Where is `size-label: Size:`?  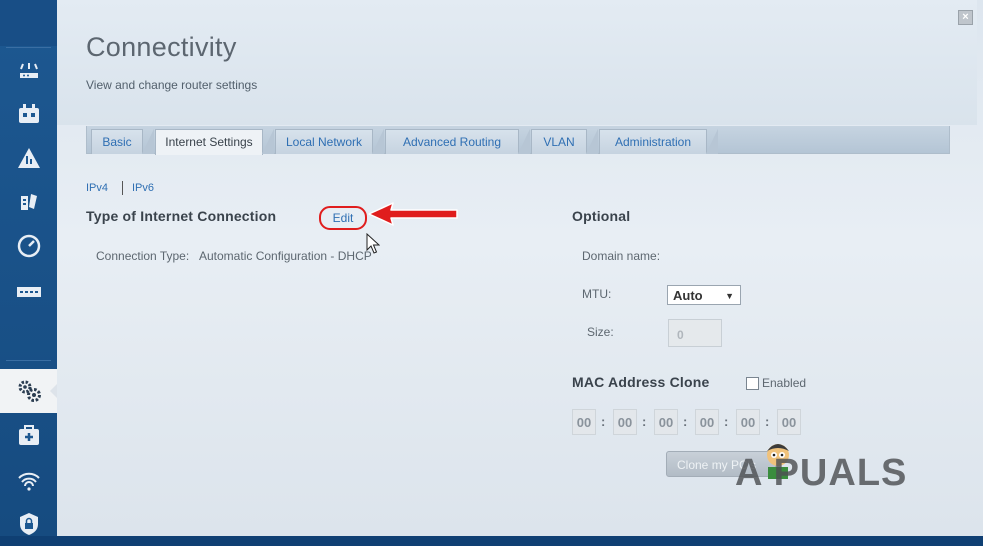 size-label: Size: is located at coordinates (600, 332).